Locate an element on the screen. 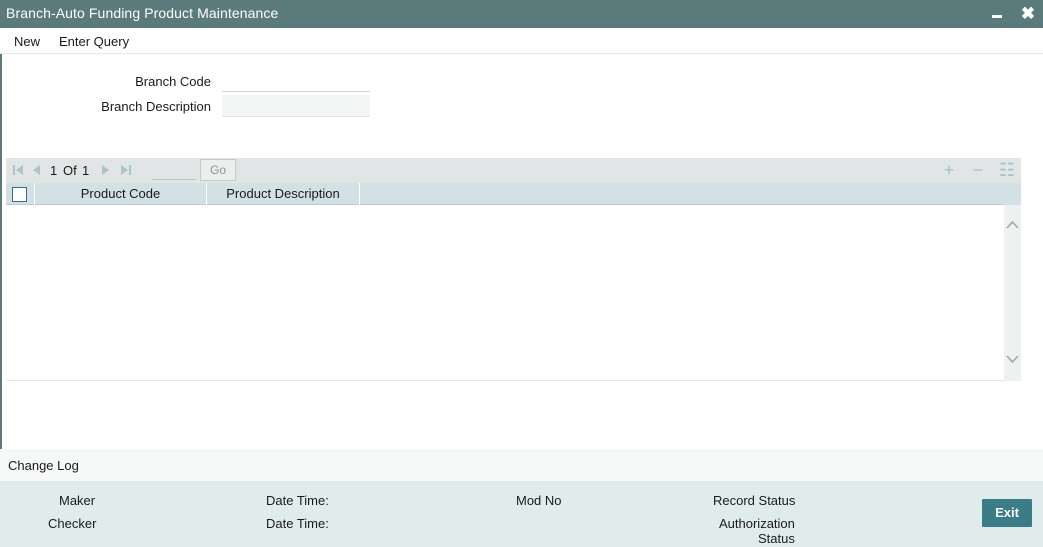 This screenshot has height=547, width=1043. go-button: Go is located at coordinates (218, 170).